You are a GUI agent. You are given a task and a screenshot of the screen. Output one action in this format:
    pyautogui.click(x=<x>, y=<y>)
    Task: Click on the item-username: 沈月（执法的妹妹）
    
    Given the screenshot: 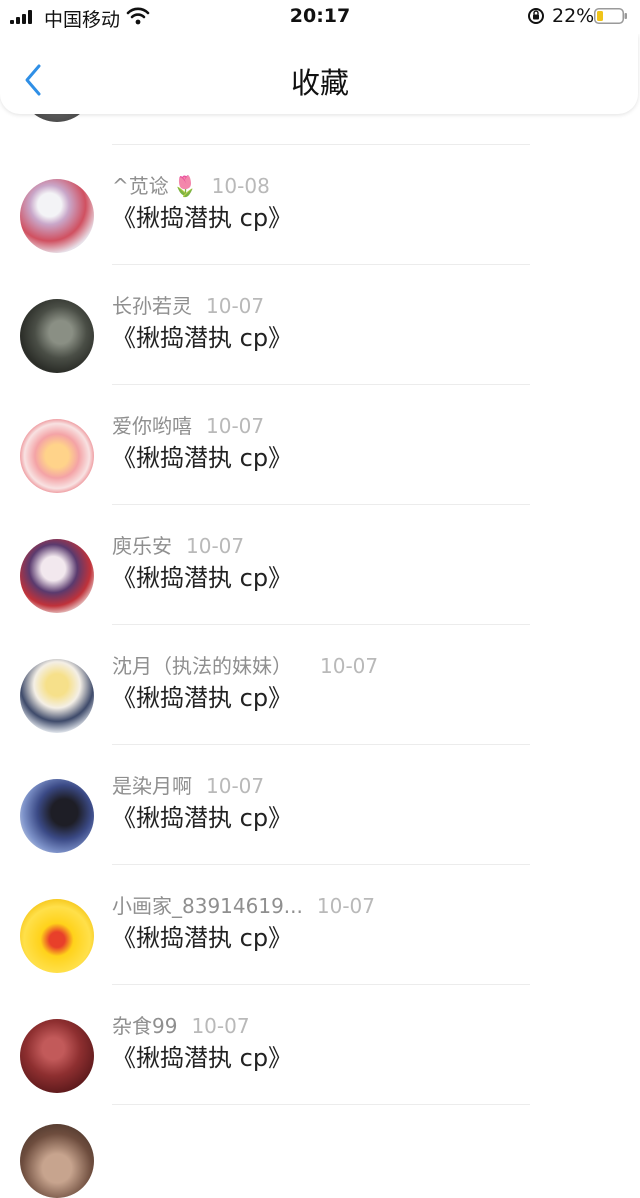 What is the action you would take?
    pyautogui.click(x=202, y=666)
    